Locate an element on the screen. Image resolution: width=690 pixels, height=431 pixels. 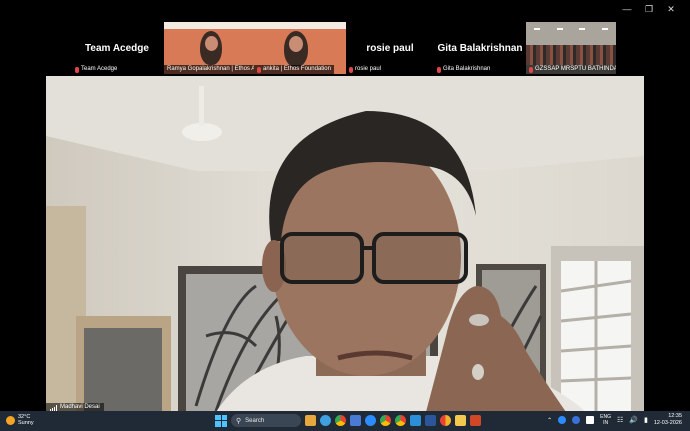
powerpoint-icon is located at coordinates (475, 420).